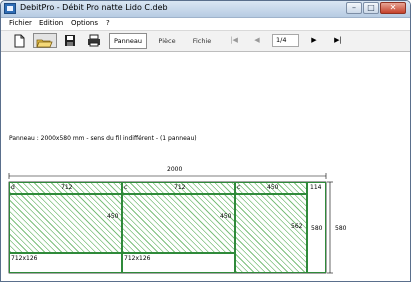 The image size is (411, 282). What do you see at coordinates (180, 187) in the screenshot?
I see `piece-2-width-label: 712` at bounding box center [180, 187].